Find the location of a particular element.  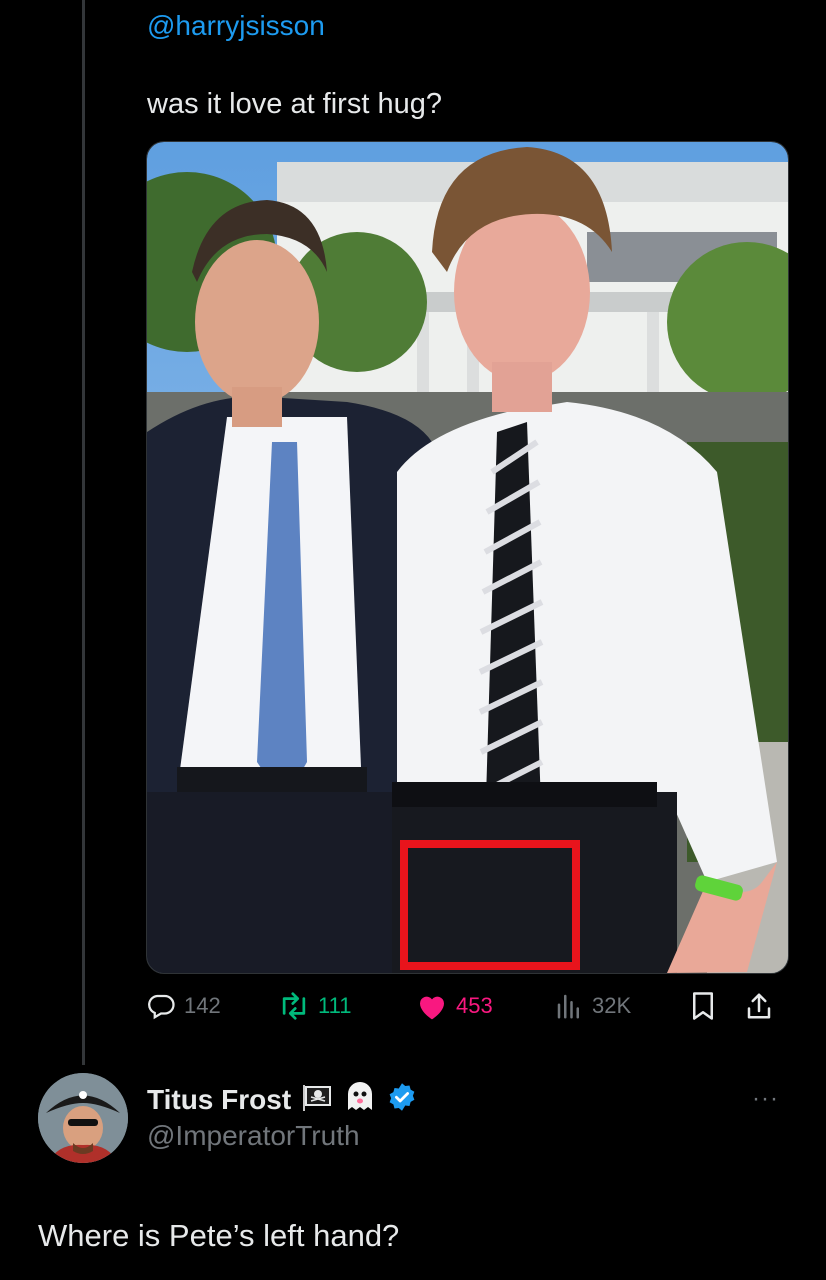

verified-badge-icon is located at coordinates (402, 1099).